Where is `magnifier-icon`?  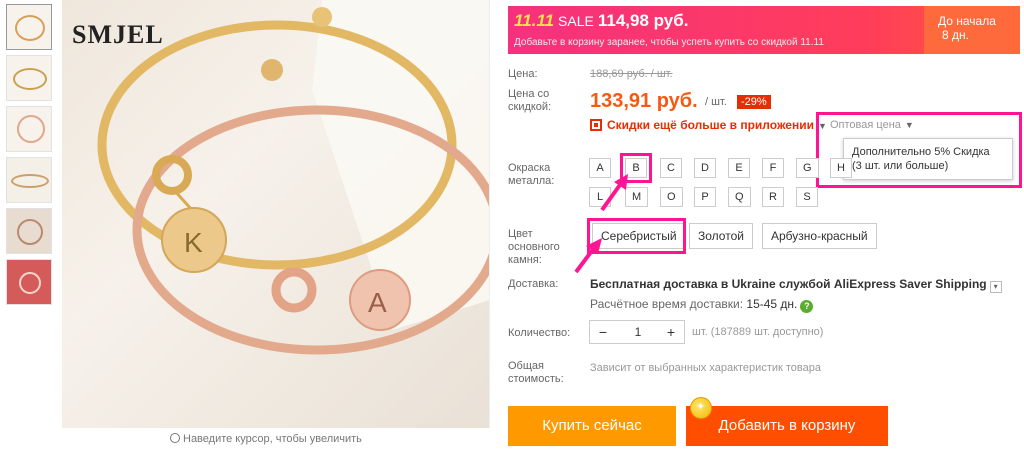 magnifier-icon is located at coordinates (175, 438).